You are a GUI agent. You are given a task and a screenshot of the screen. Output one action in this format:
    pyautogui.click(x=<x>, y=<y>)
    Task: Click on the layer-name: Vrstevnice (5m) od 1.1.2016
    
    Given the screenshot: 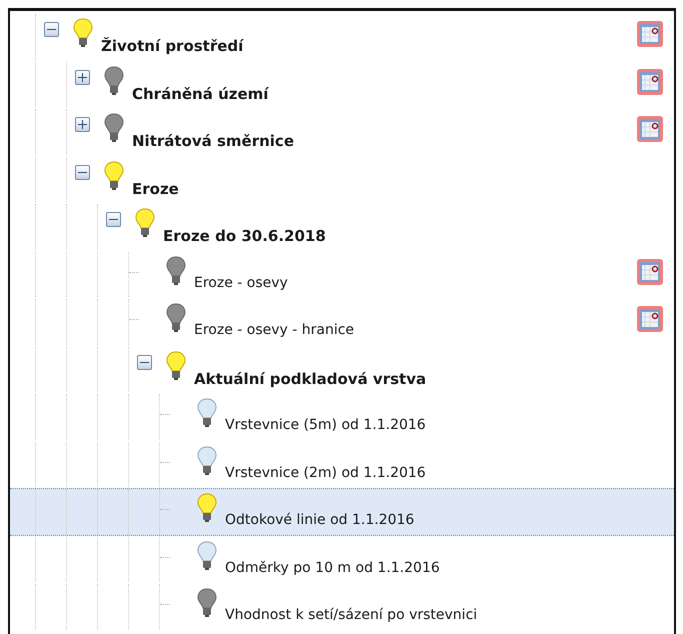 What is the action you would take?
    pyautogui.click(x=325, y=425)
    